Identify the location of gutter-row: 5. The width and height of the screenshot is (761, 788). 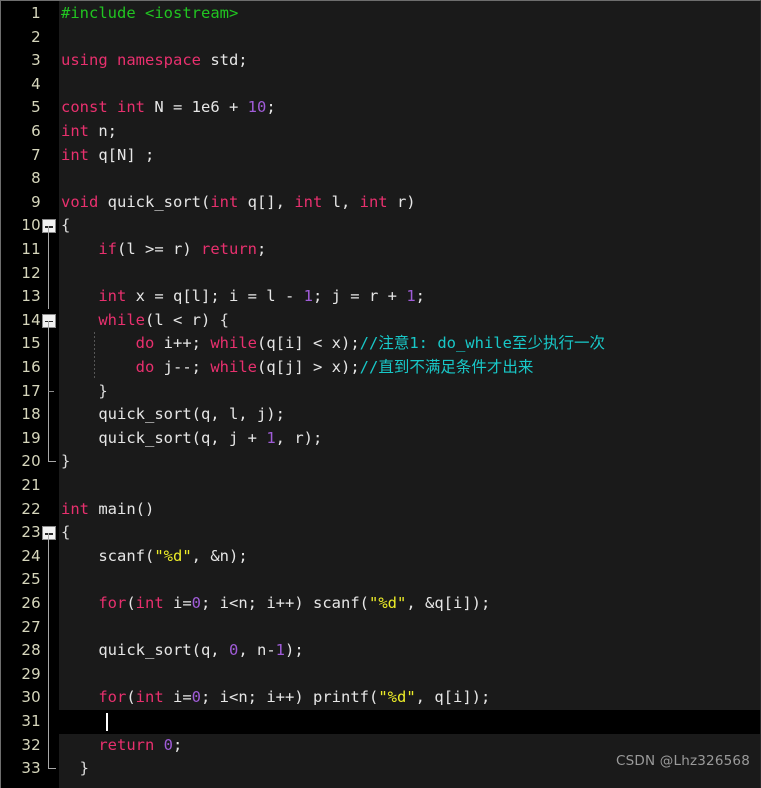
(30, 108).